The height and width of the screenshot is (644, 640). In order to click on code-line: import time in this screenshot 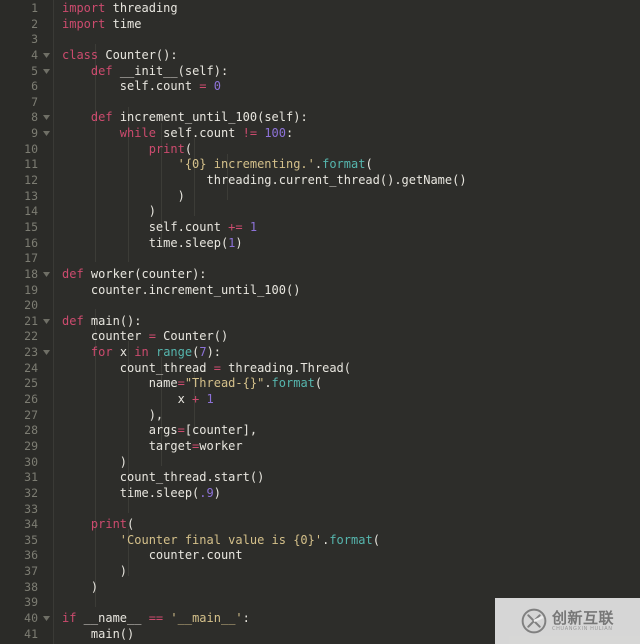, I will do `click(351, 25)`.